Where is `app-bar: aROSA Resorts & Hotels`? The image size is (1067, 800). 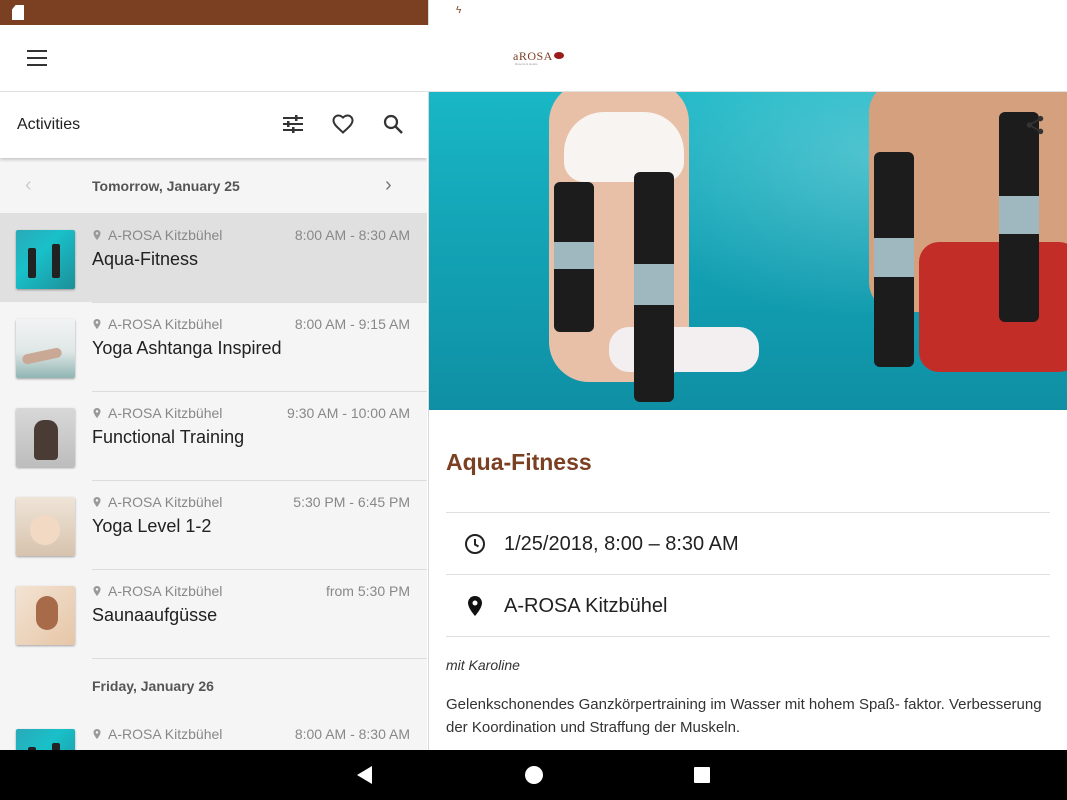 app-bar: aROSA Resorts & Hotels is located at coordinates (533, 58).